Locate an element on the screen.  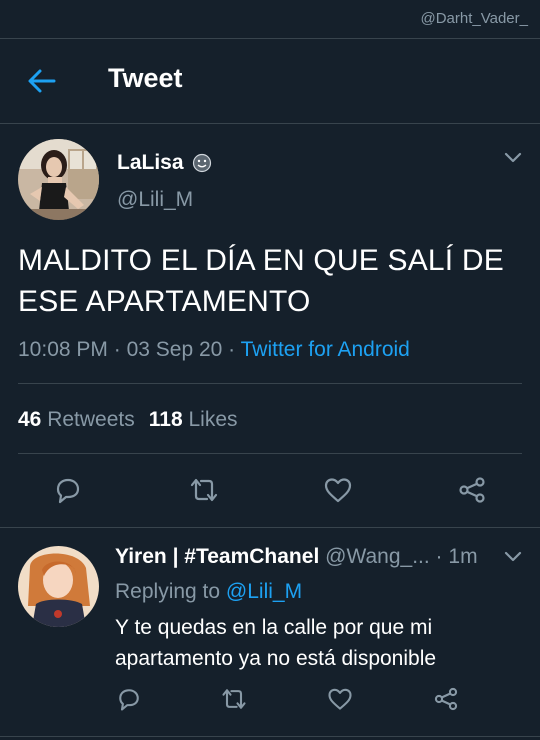
reply-time: 1m is located at coordinates (463, 556).